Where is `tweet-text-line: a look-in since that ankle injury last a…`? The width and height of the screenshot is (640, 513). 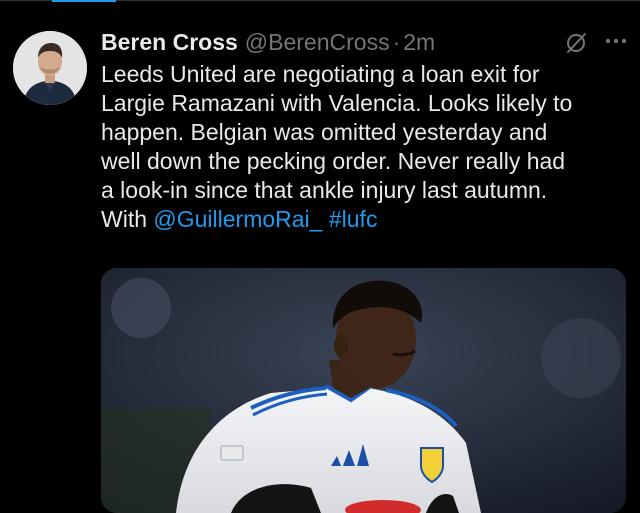 tweet-text-line: a look-in since that ankle injury last a… is located at coordinates (324, 190).